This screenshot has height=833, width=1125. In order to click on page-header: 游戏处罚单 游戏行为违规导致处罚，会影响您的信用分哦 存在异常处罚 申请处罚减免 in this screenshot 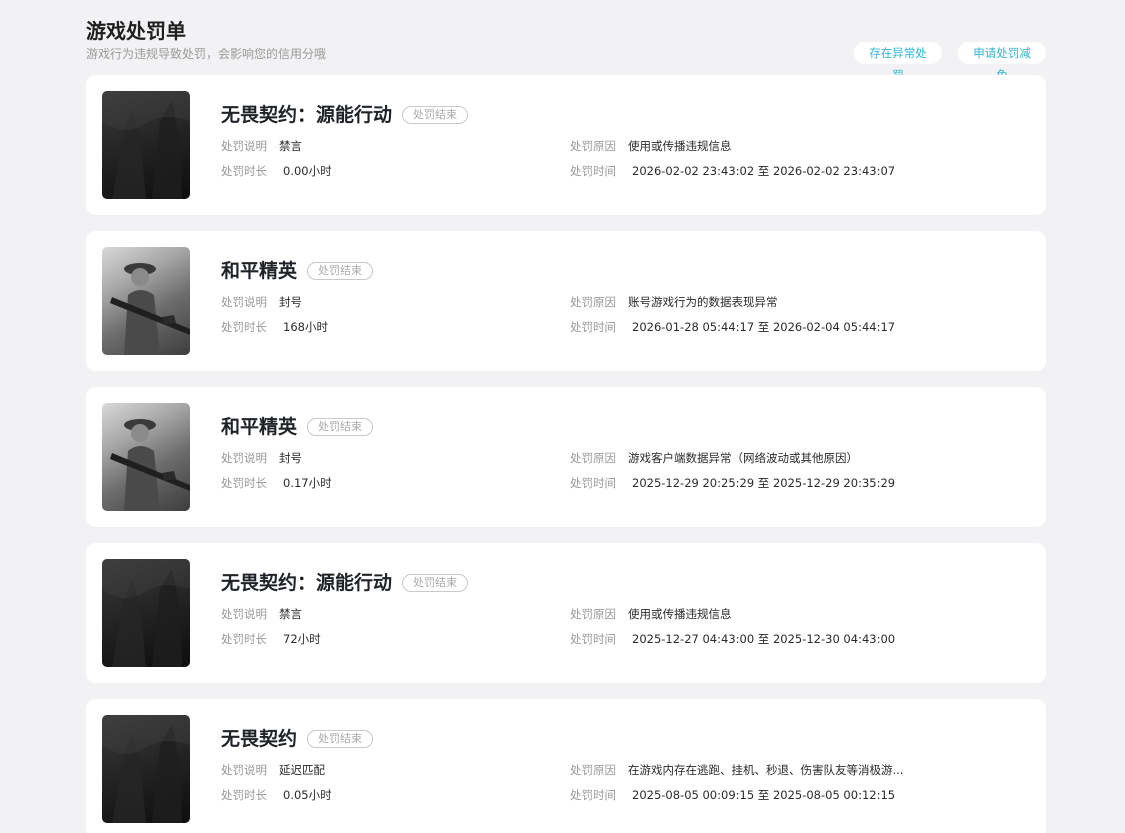, I will do `click(566, 50)`.